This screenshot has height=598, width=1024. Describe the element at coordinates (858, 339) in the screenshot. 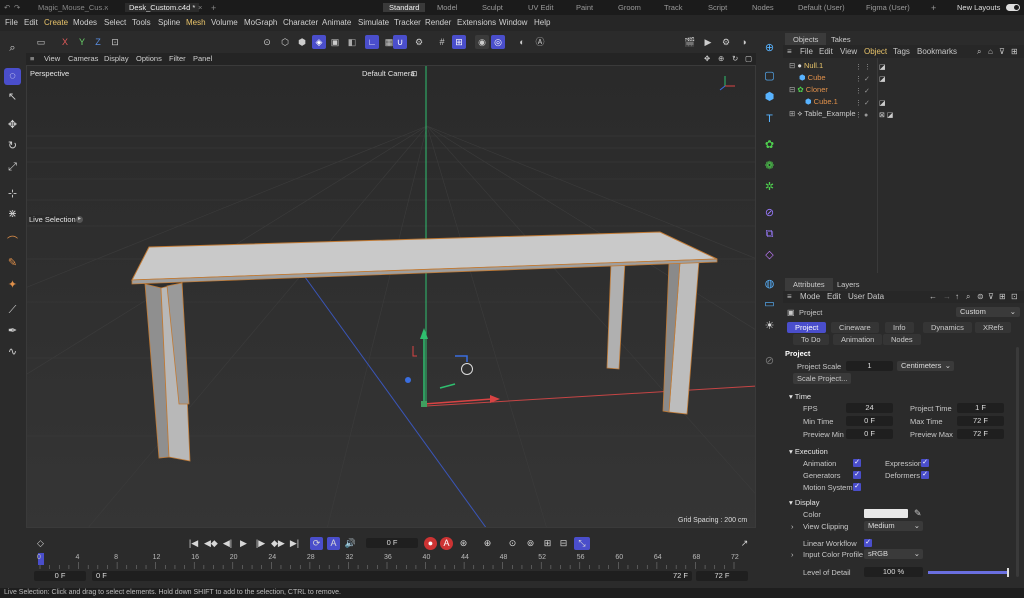

I see `subtab-animation: Animation` at that location.